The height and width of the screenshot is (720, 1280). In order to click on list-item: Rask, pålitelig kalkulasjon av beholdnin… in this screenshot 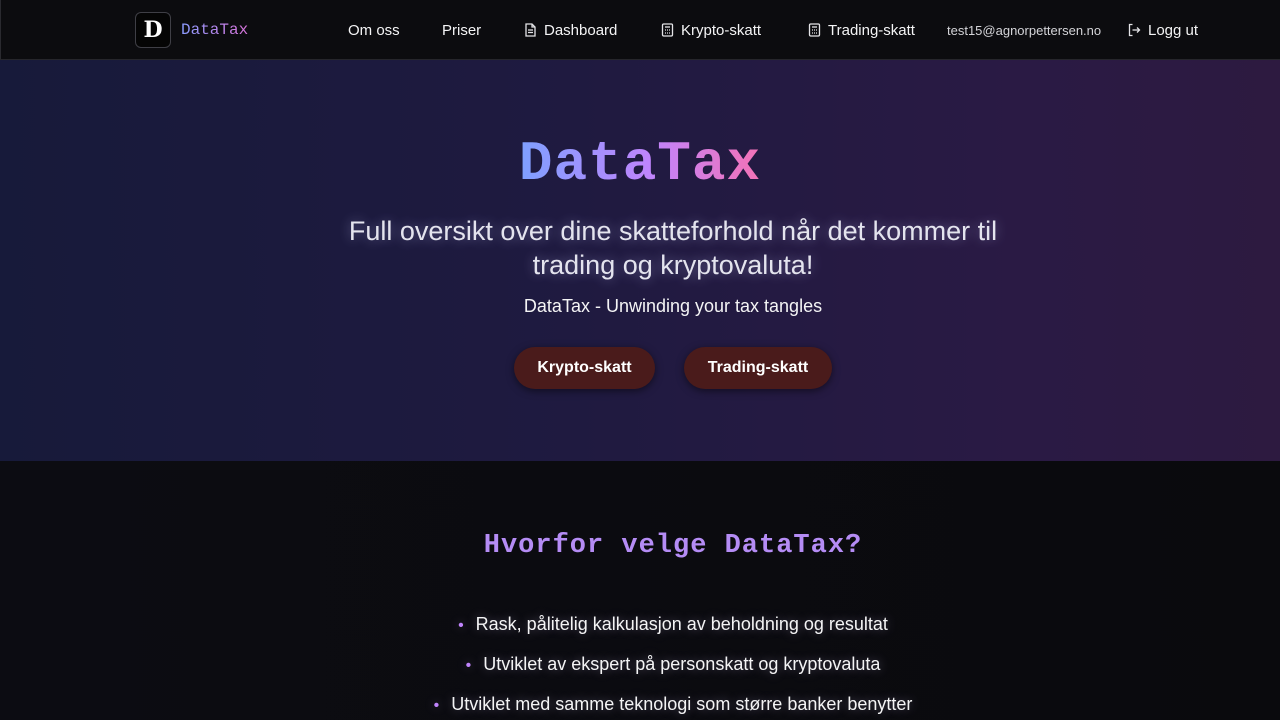, I will do `click(640, 625)`.